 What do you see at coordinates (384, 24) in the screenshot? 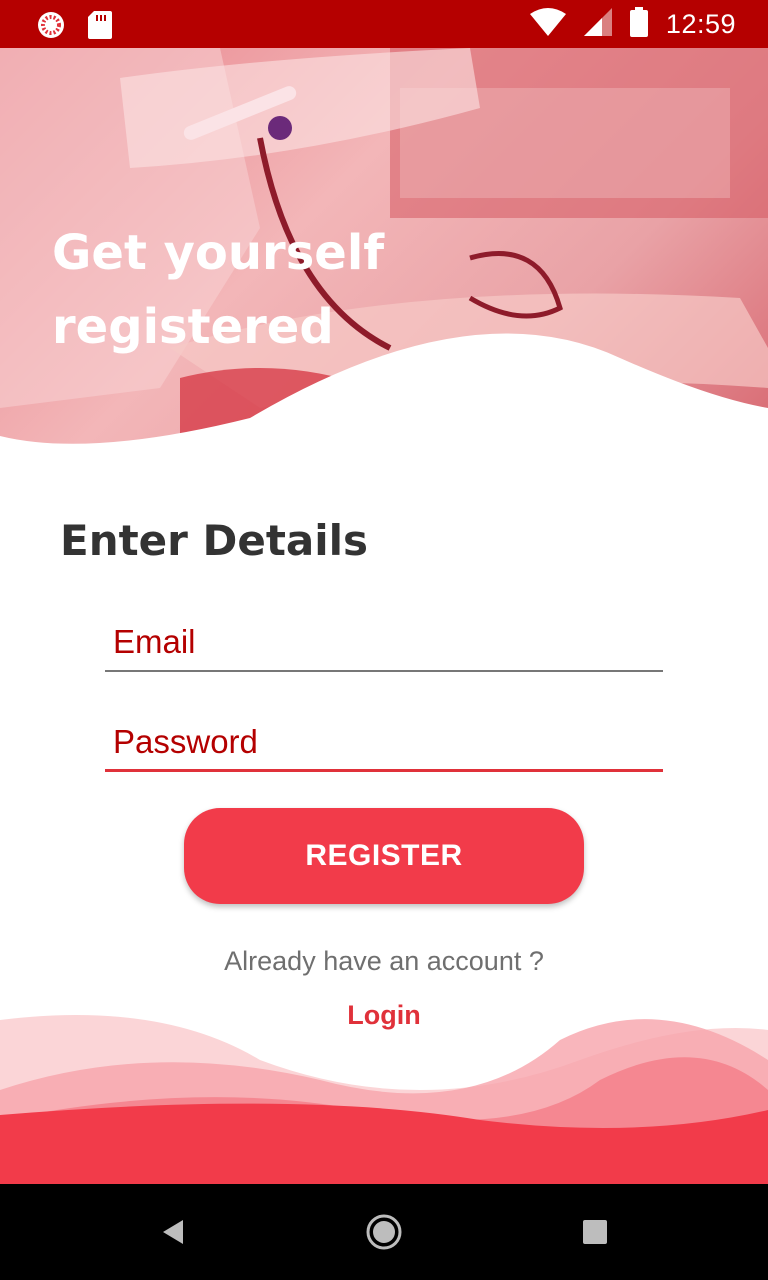
I see `status-bar: 12:59` at bounding box center [384, 24].